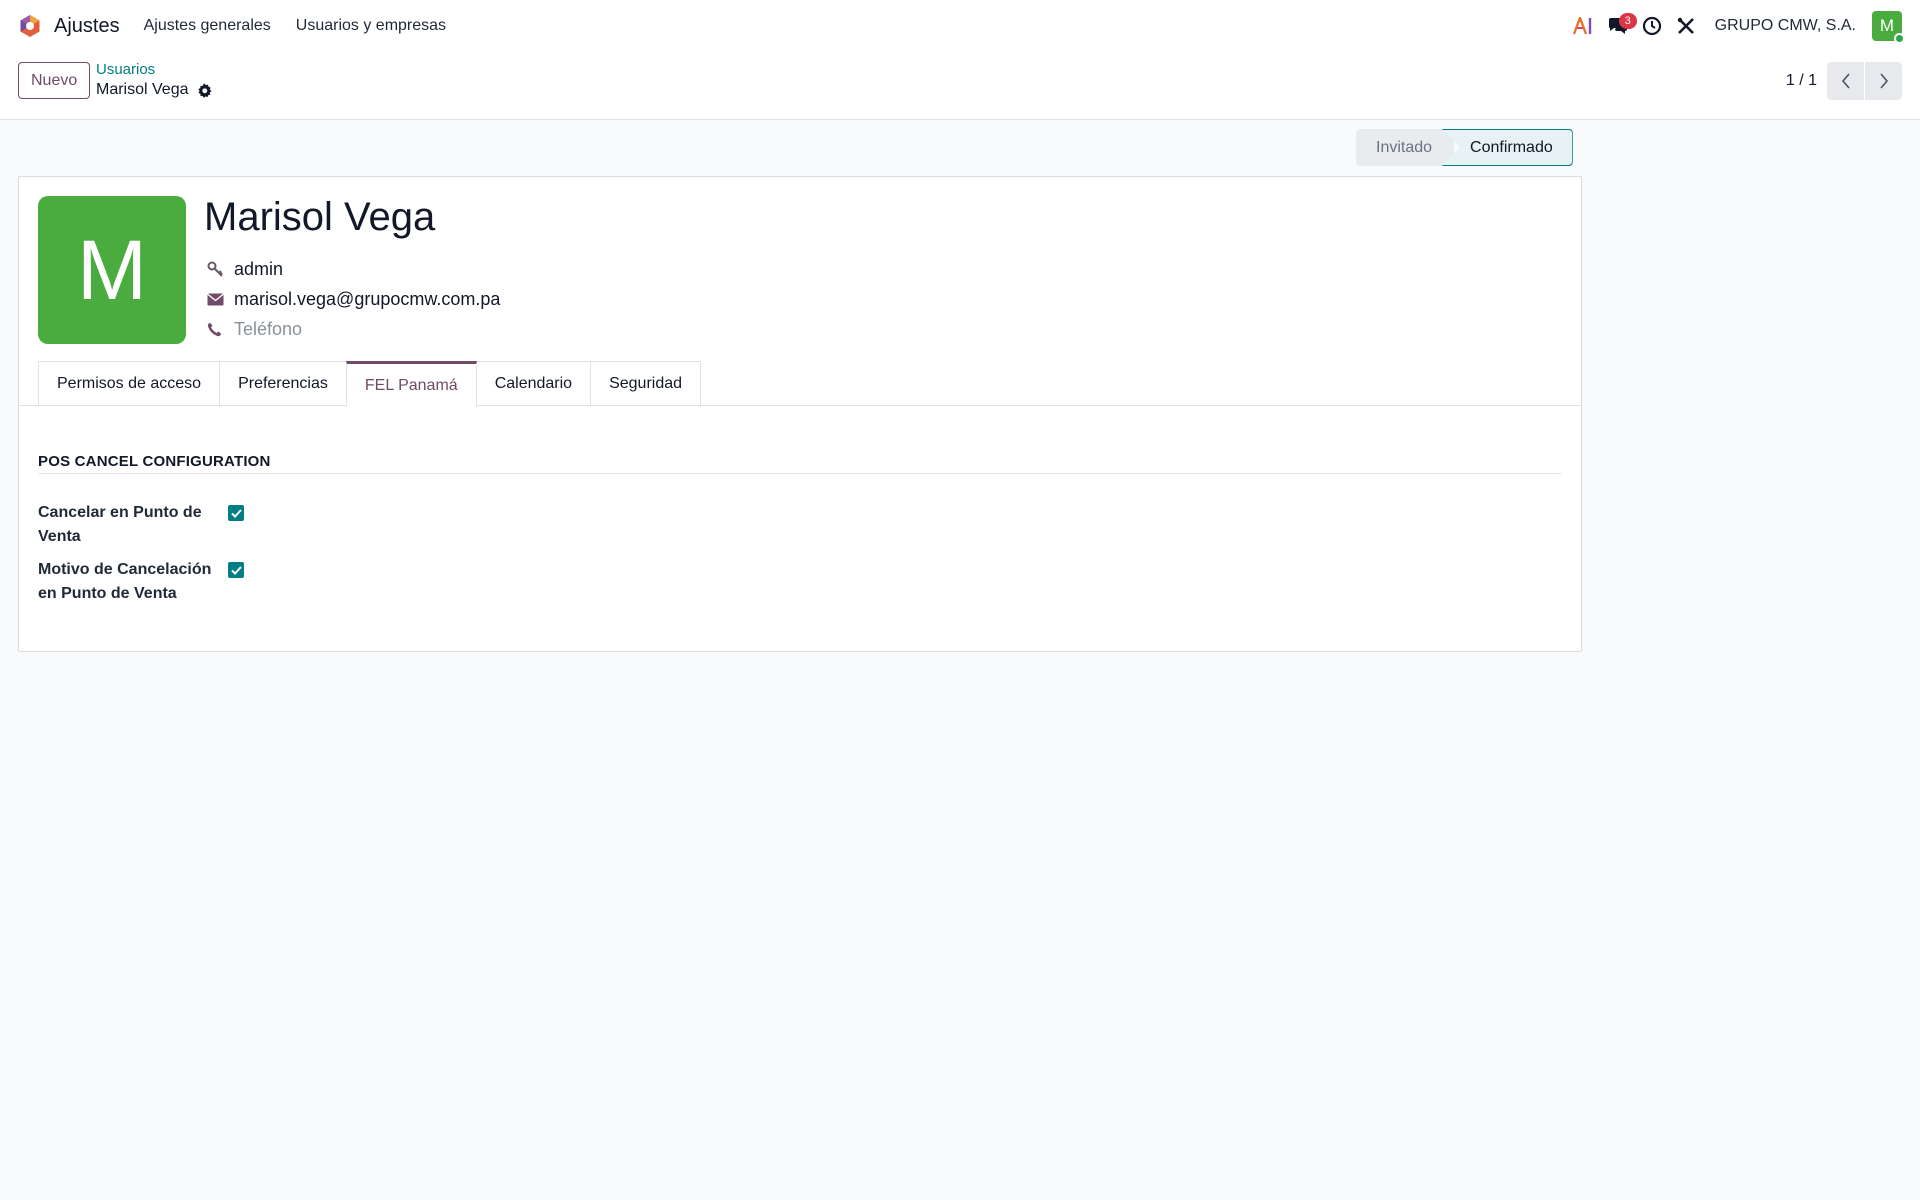 Image resolution: width=1920 pixels, height=1200 pixels. I want to click on menu-ajustes-generales: Ajustes generales, so click(207, 26).